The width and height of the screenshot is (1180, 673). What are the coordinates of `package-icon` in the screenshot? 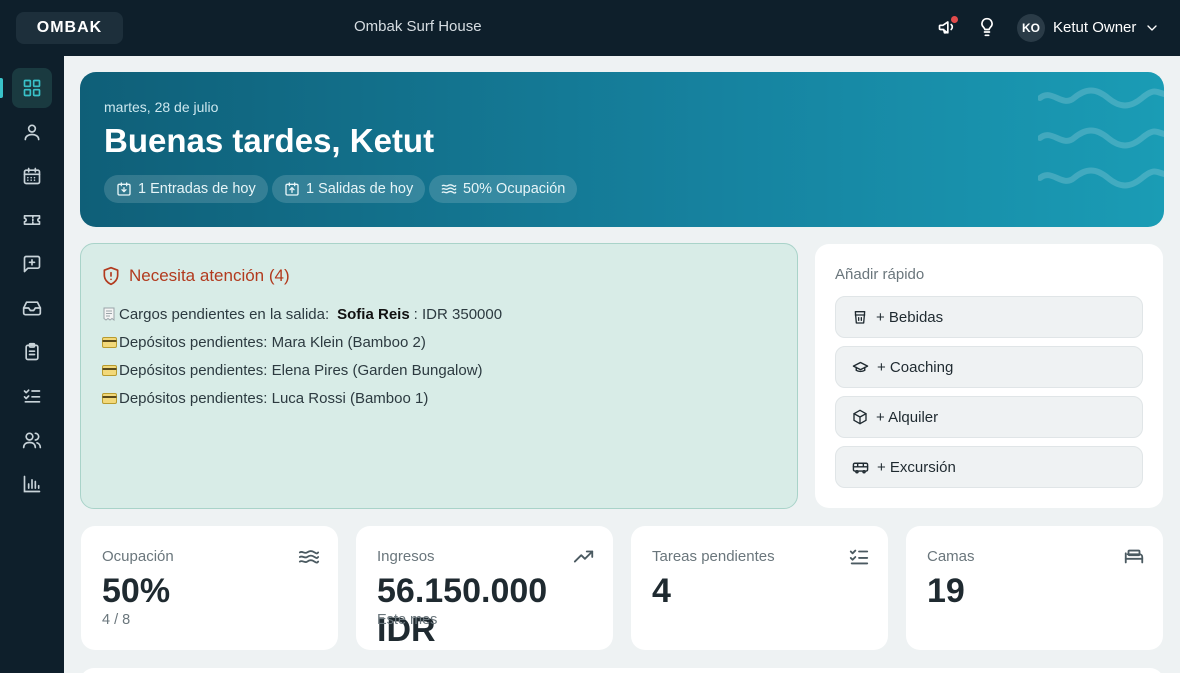 It's located at (860, 417).